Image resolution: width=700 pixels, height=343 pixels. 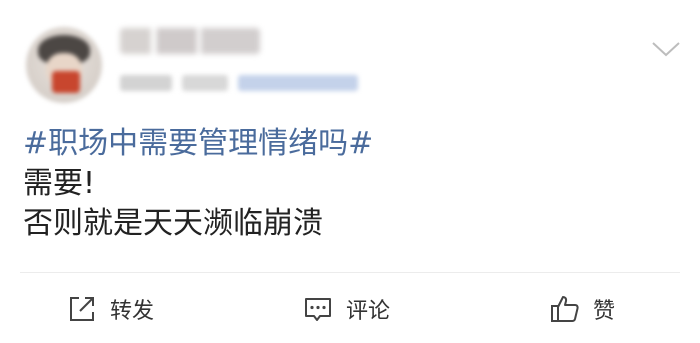 I want to click on repost-button: 转发, so click(x=110, y=309).